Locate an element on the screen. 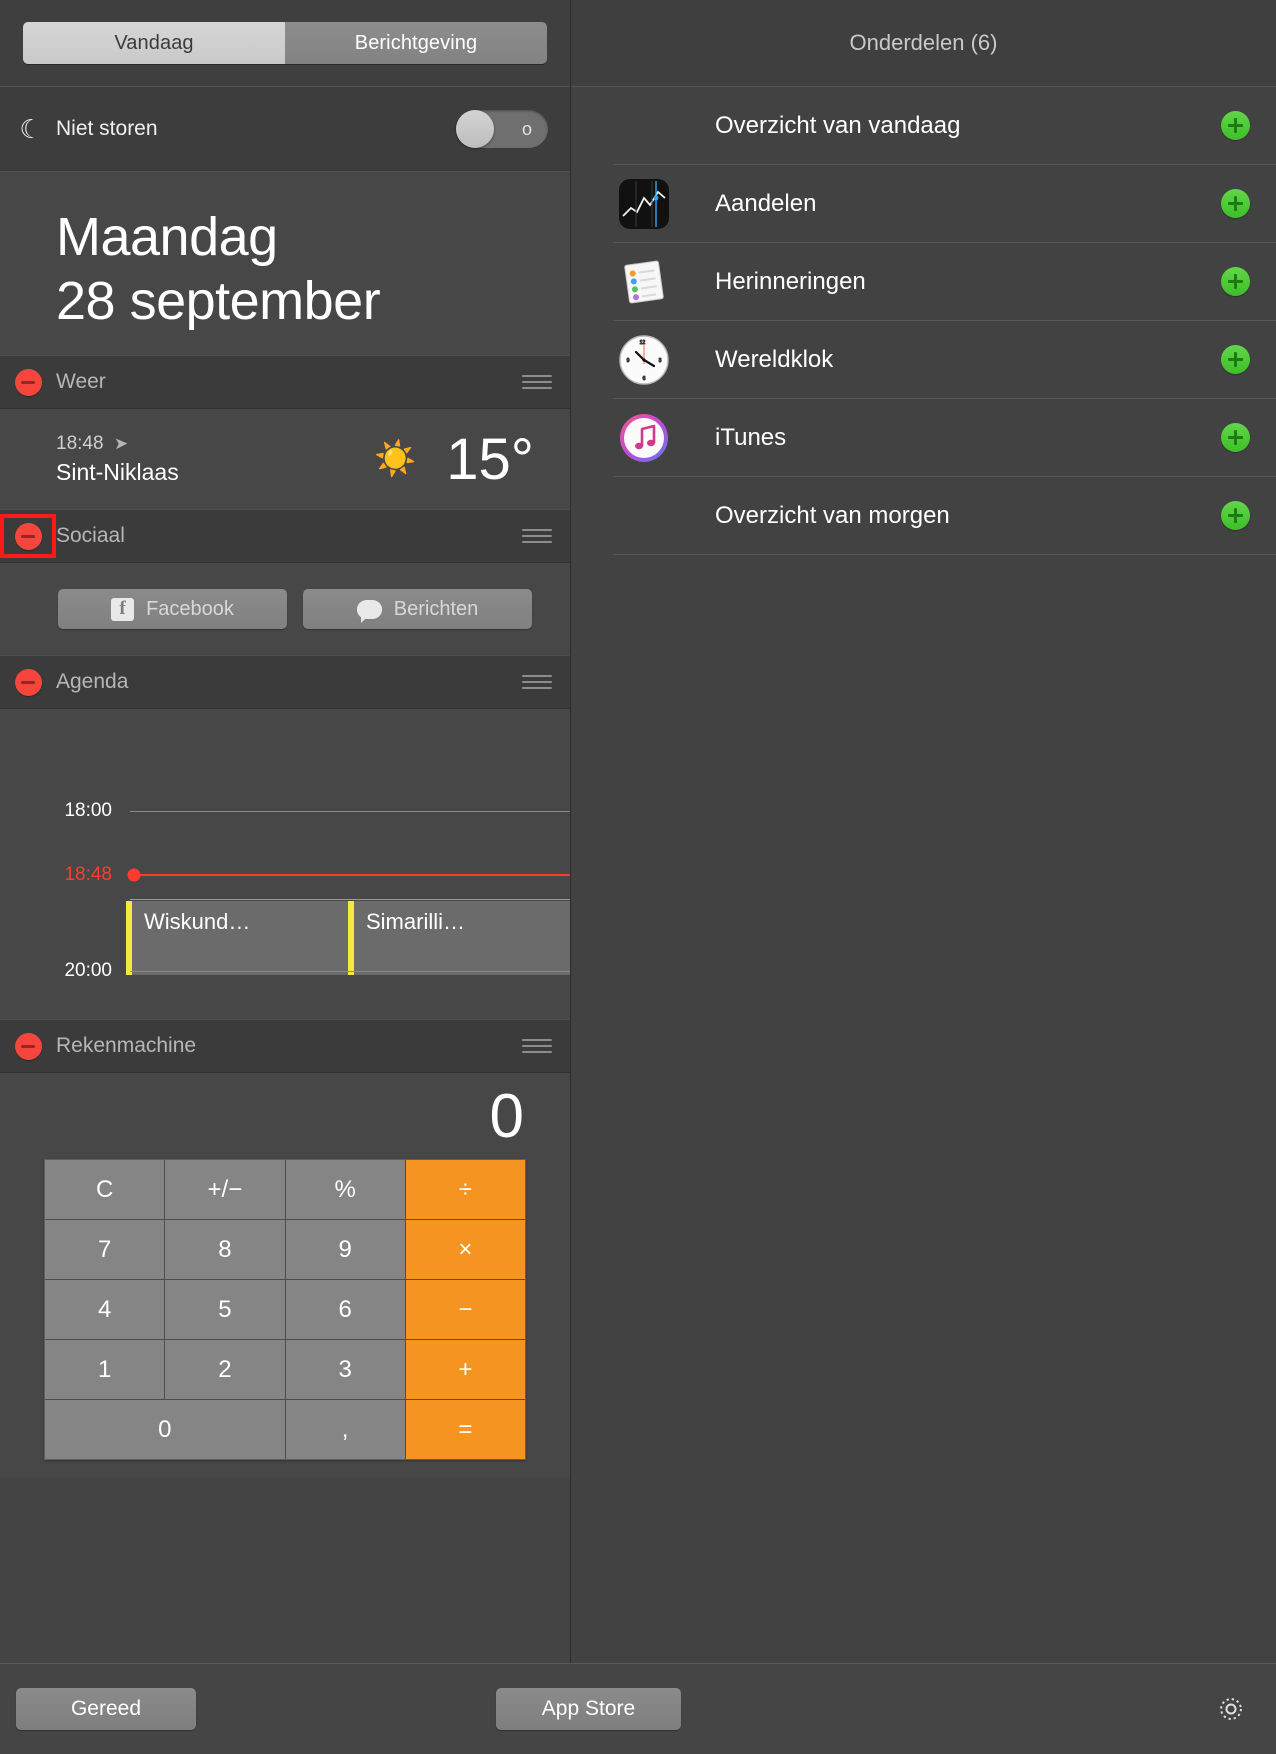 This screenshot has height=1754, width=1276. facebook-label: Facebook is located at coordinates (190, 608).